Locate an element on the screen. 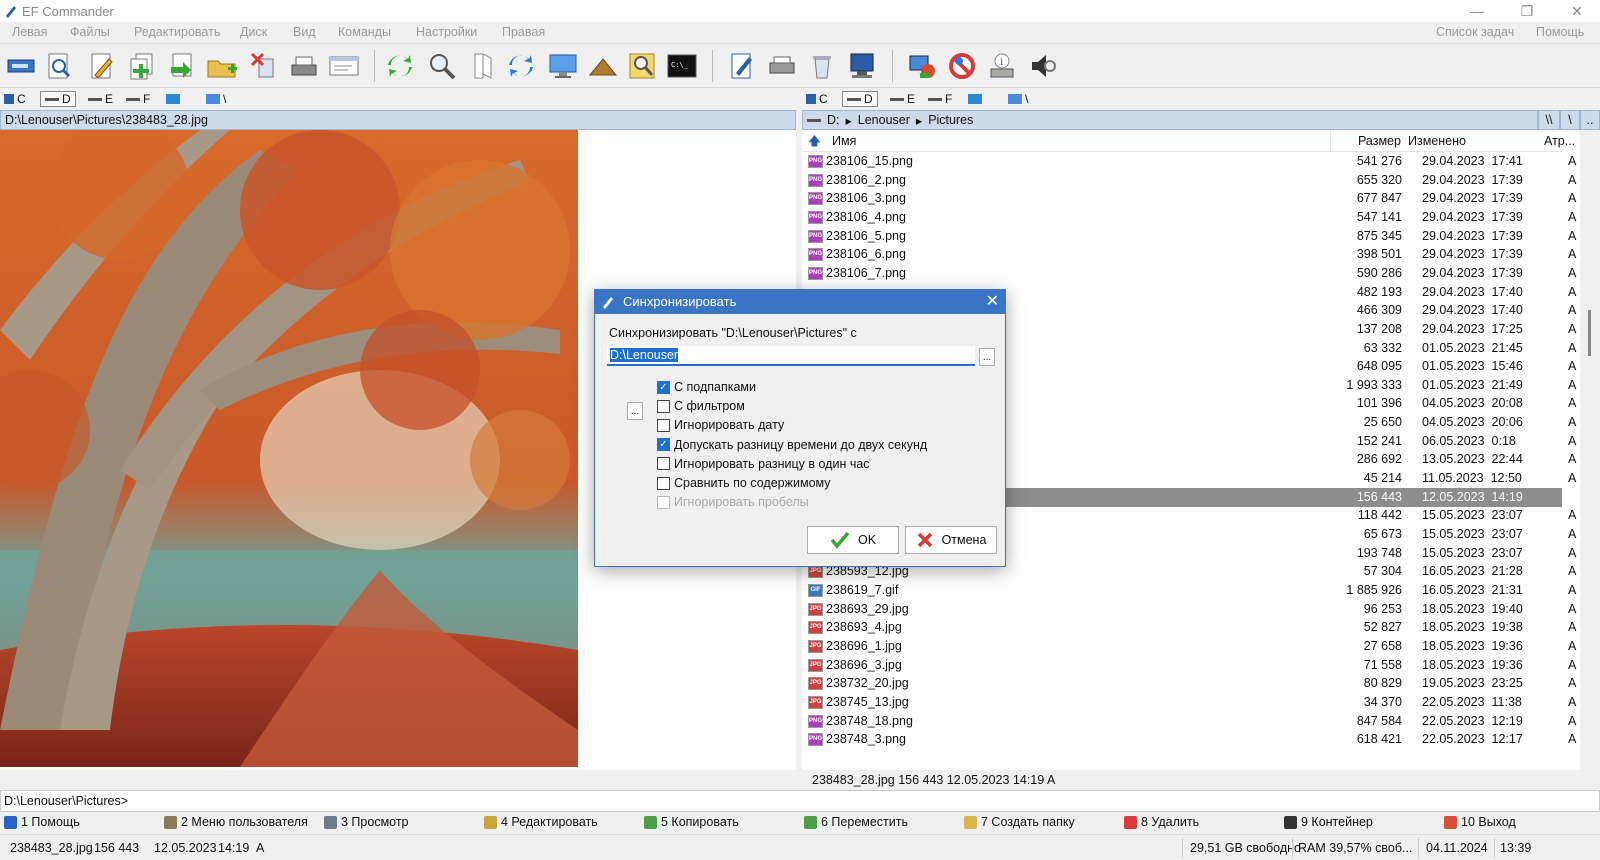 This screenshot has width=1600, height=860. option-checkbox: Игнорировать дату is located at coordinates (720, 425).